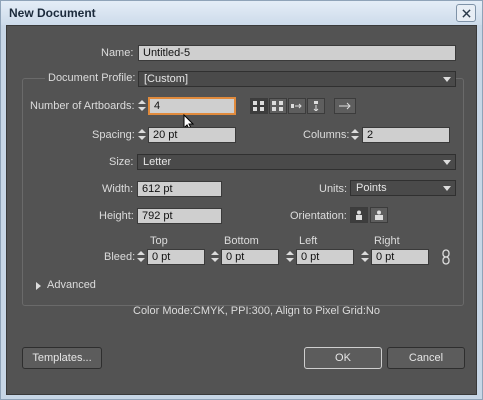 The image size is (483, 400). I want to click on artboards-field: 4, so click(192, 106).